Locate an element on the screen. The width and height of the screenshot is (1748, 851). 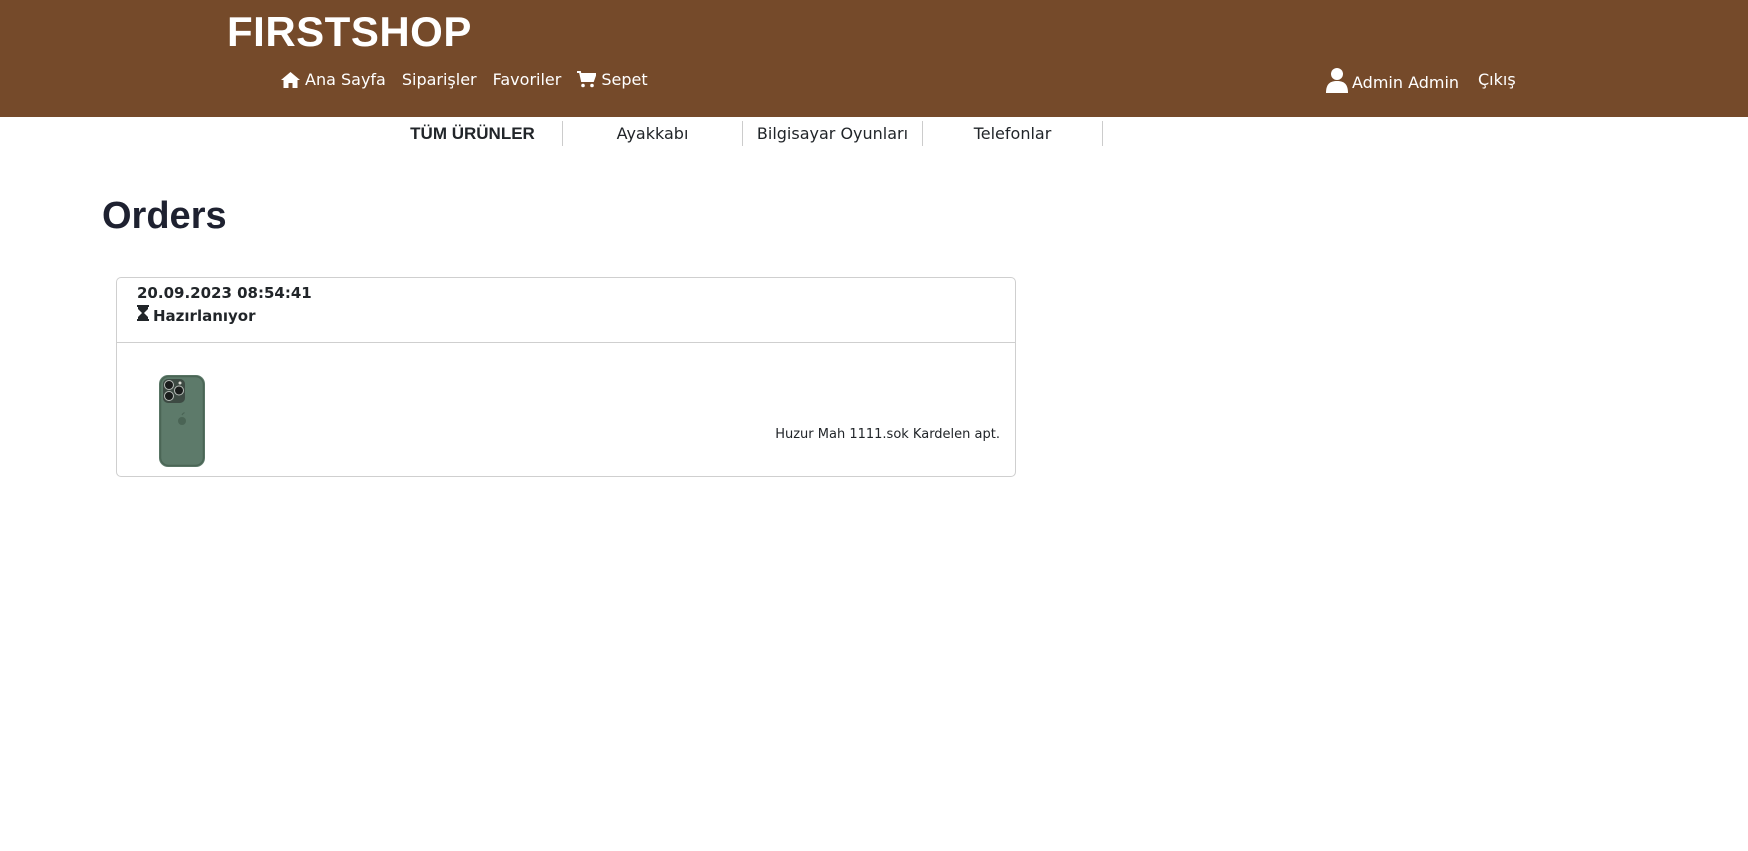
home-icon is located at coordinates (290, 79).